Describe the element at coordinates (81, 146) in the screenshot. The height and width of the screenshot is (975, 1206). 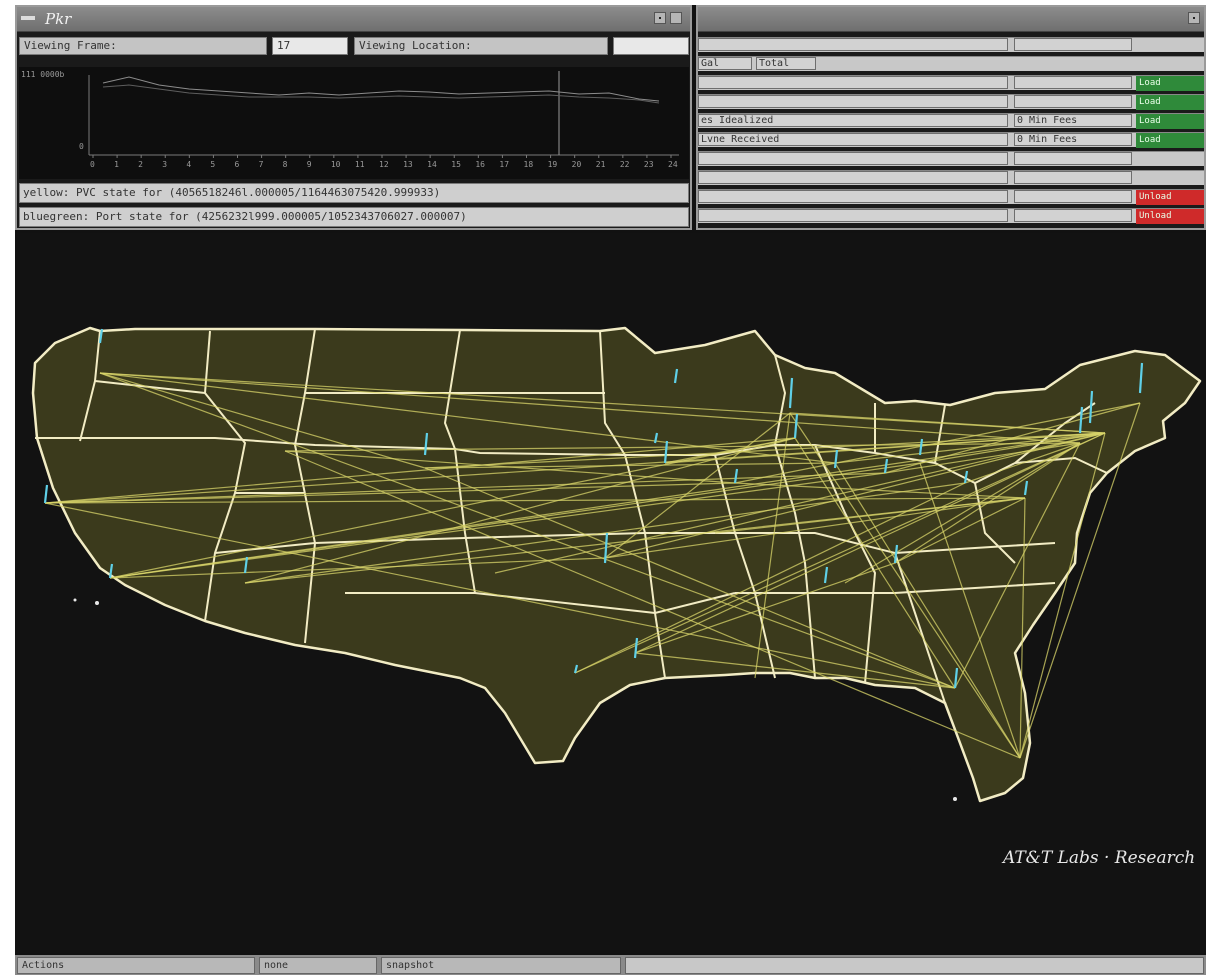
I see `y-axis-min-label: 0` at that location.